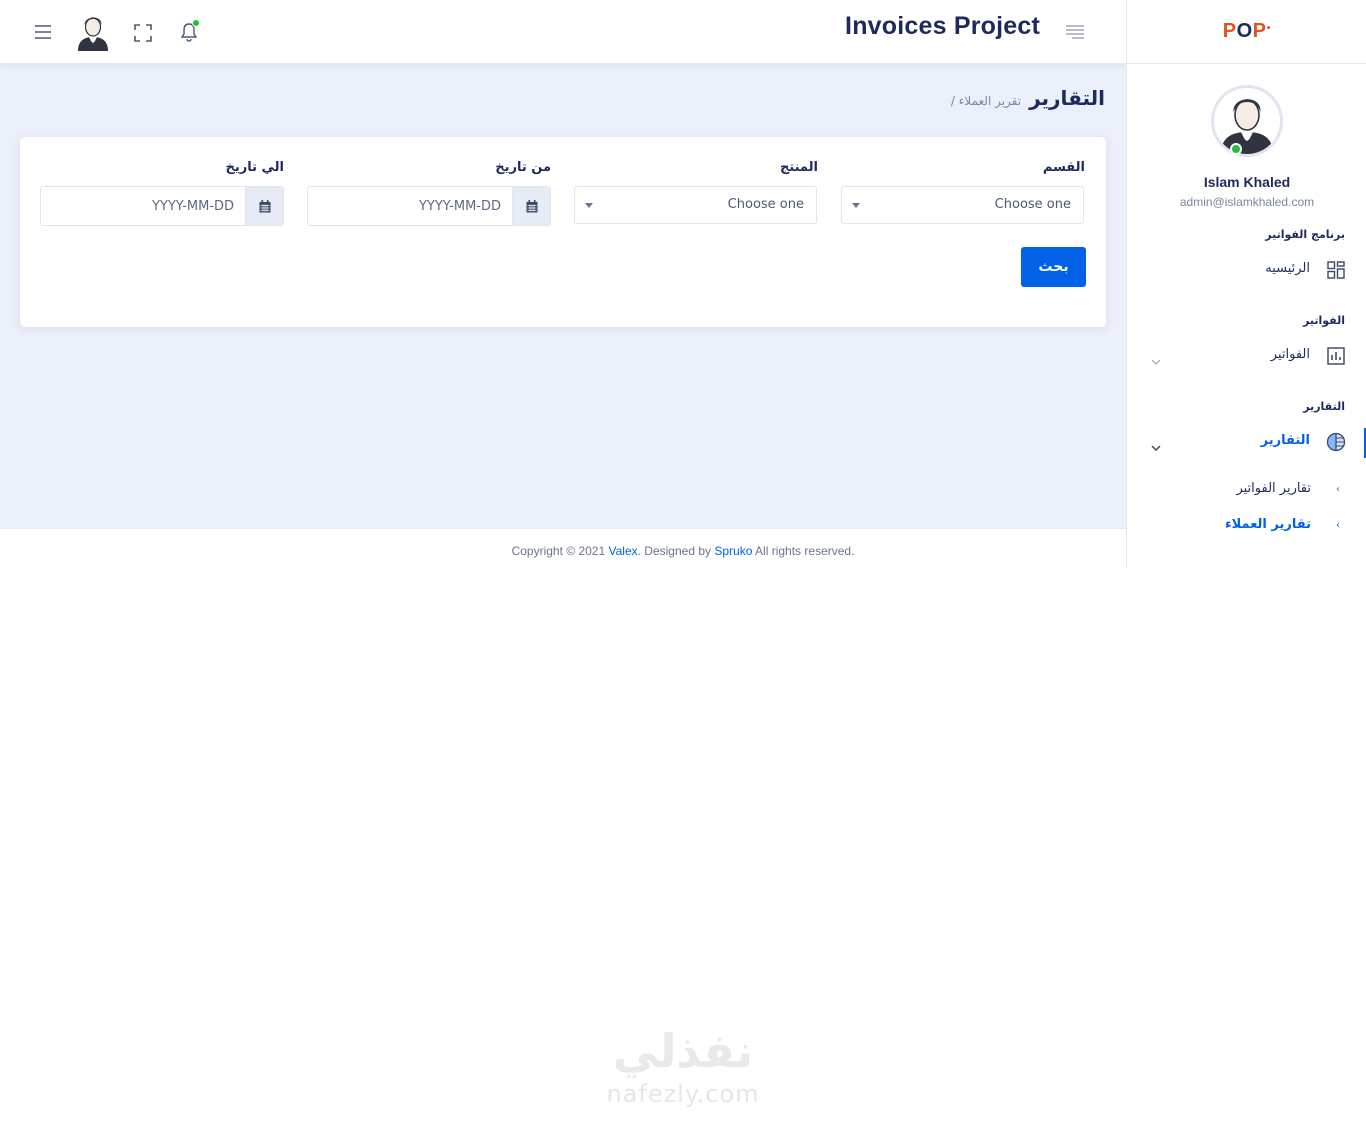 This screenshot has height=1136, width=1366. What do you see at coordinates (1067, 98) in the screenshot?
I see `page-title: التقارير` at bounding box center [1067, 98].